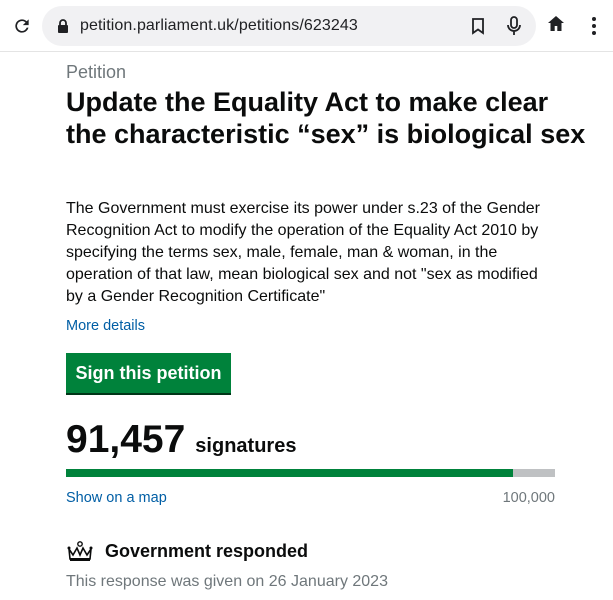  I want to click on more-details-link: More details, so click(105, 326).